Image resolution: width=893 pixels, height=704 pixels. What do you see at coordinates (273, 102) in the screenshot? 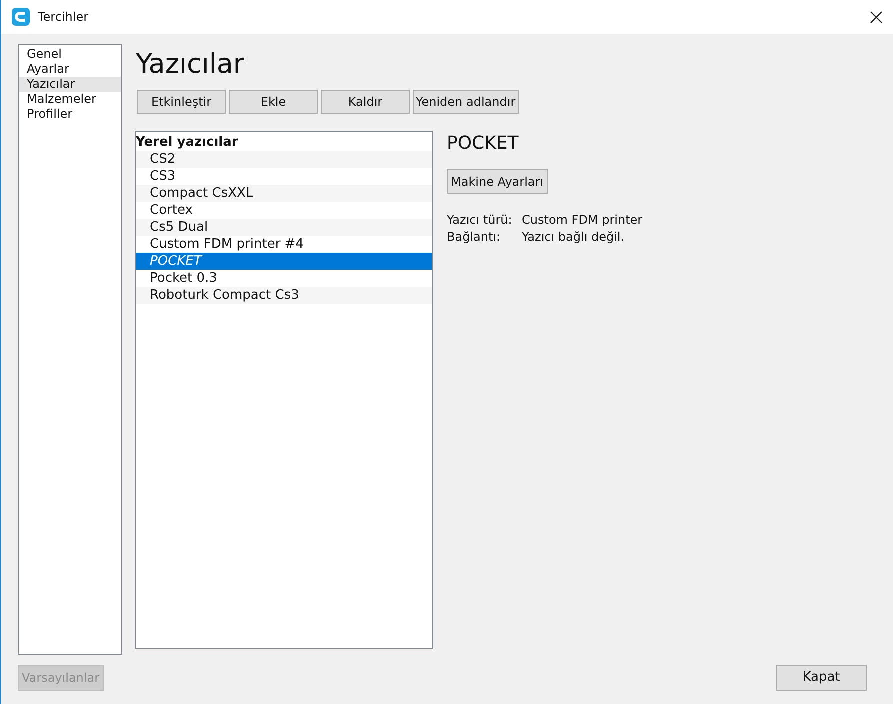
I see `toolbar-button: Ekle` at bounding box center [273, 102].